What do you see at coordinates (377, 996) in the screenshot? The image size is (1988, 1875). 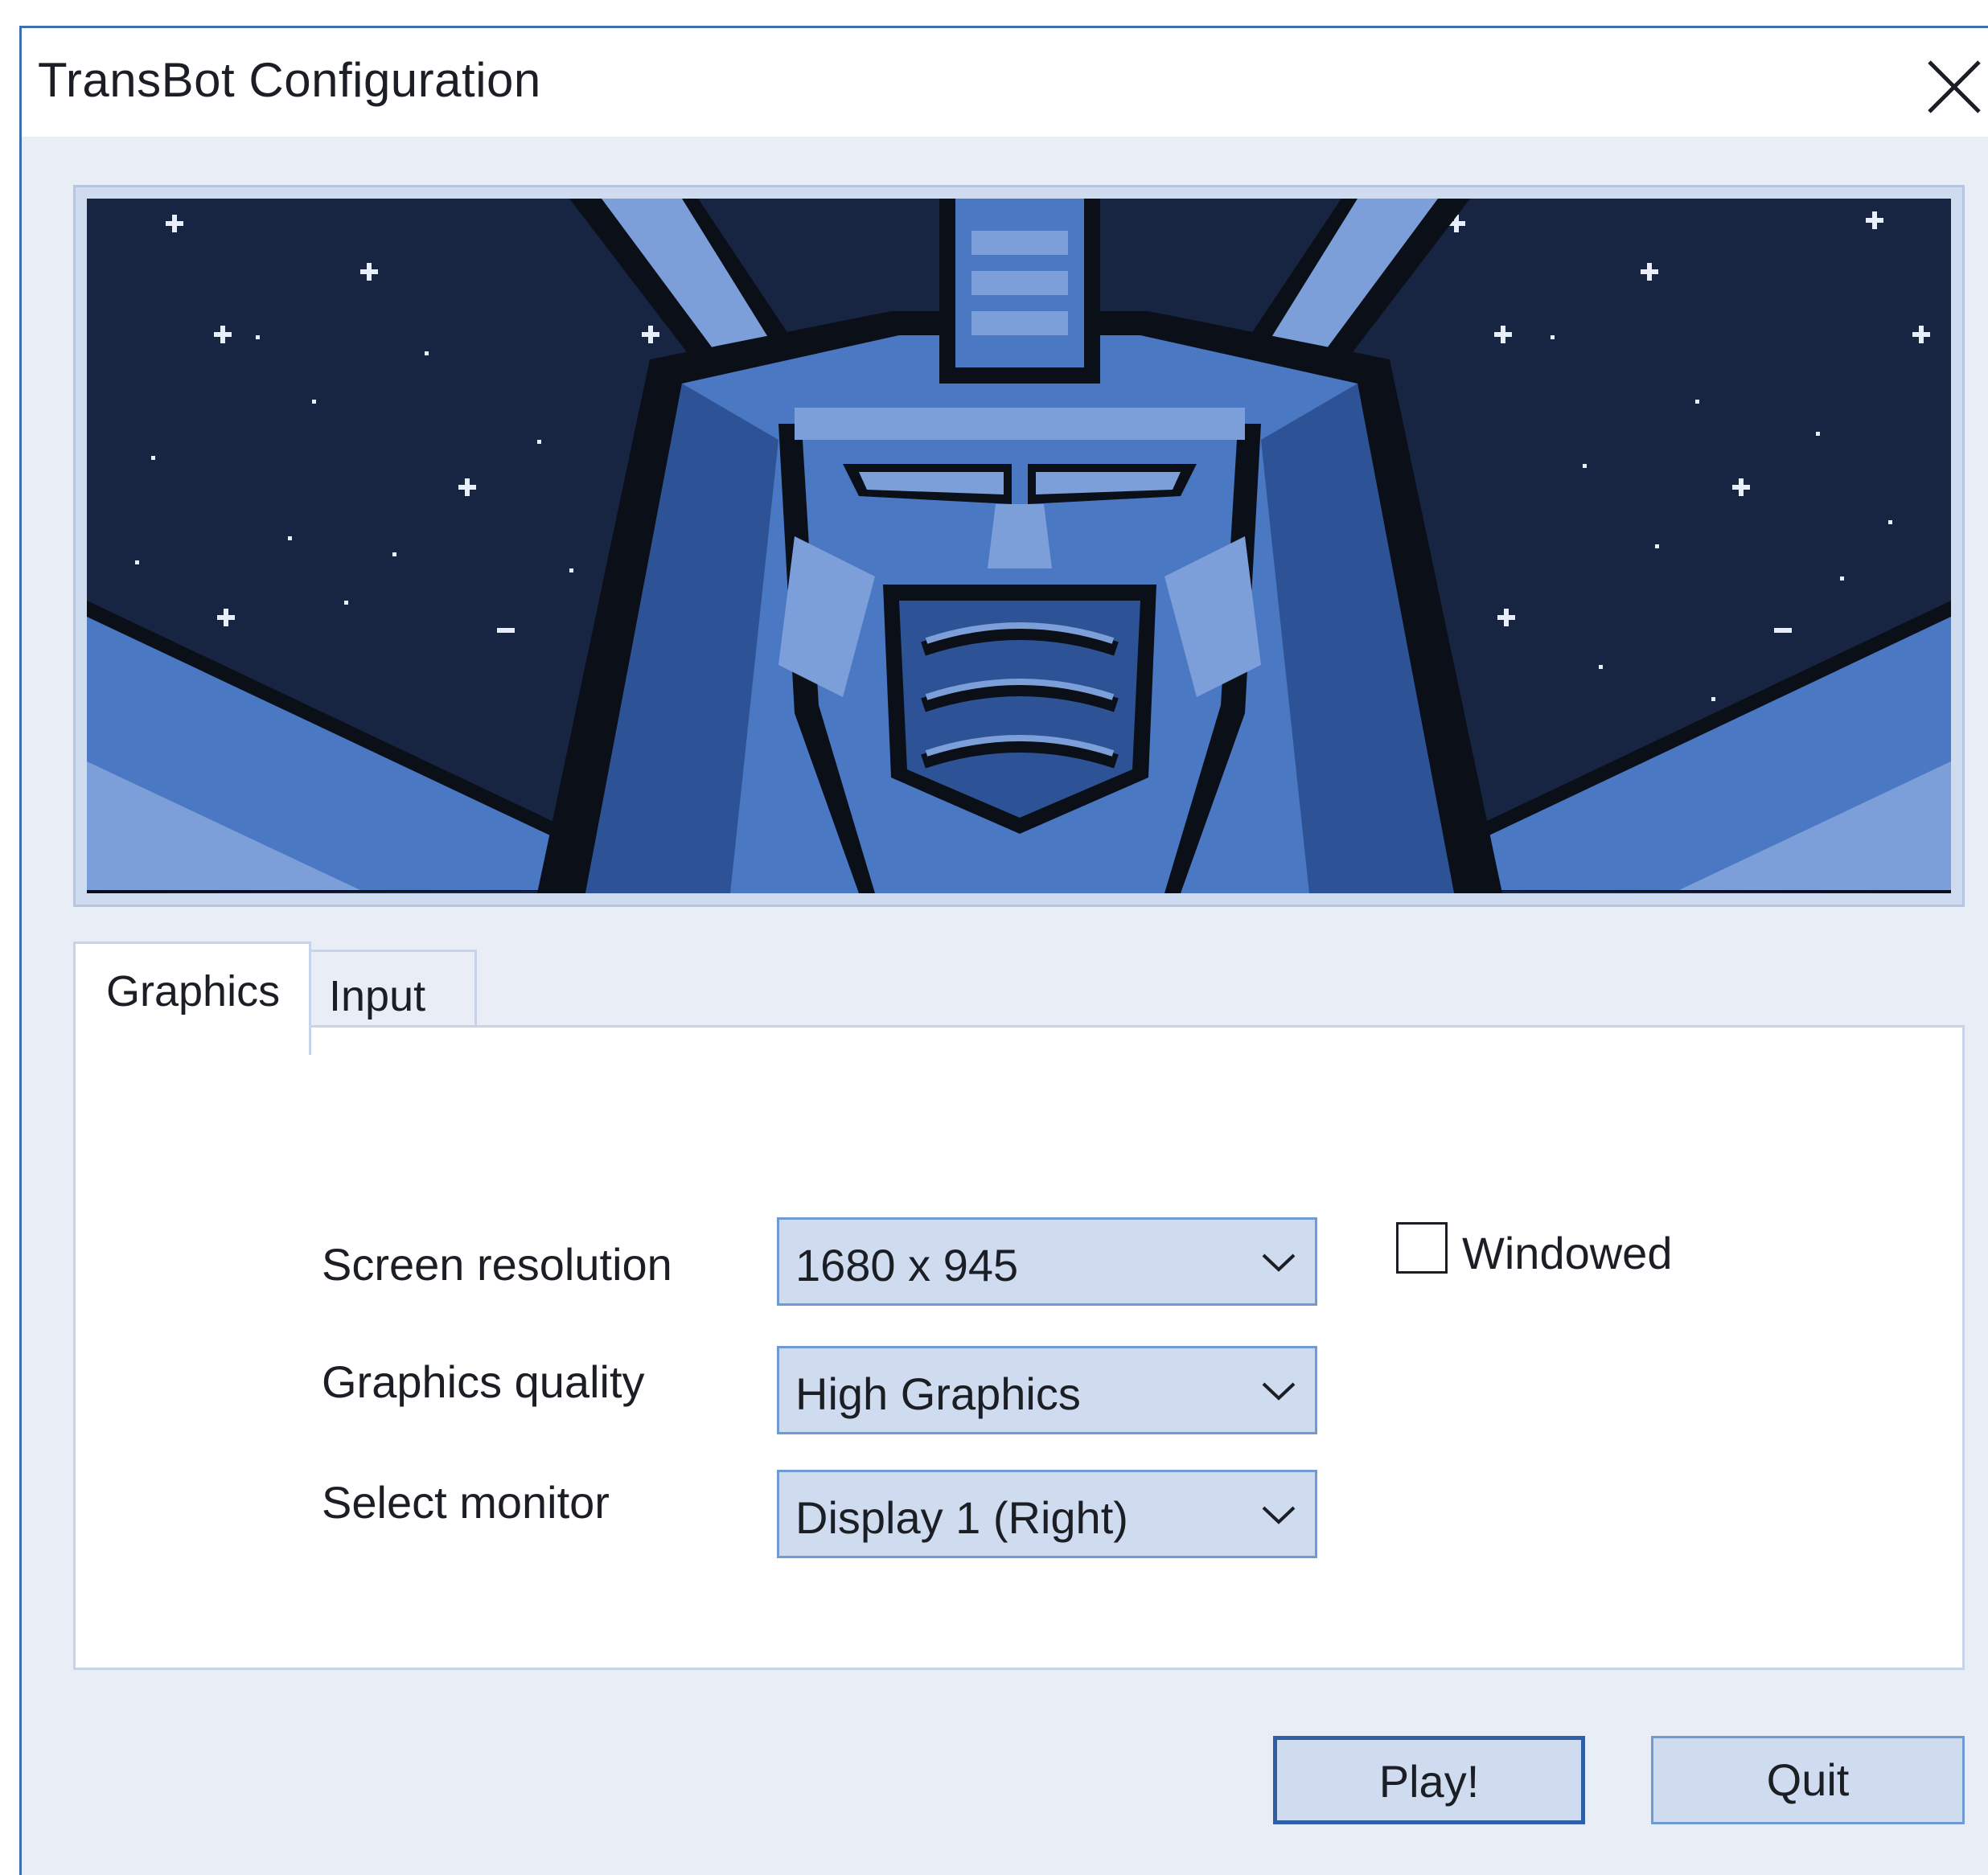 I see `tab-input-label: Input` at bounding box center [377, 996].